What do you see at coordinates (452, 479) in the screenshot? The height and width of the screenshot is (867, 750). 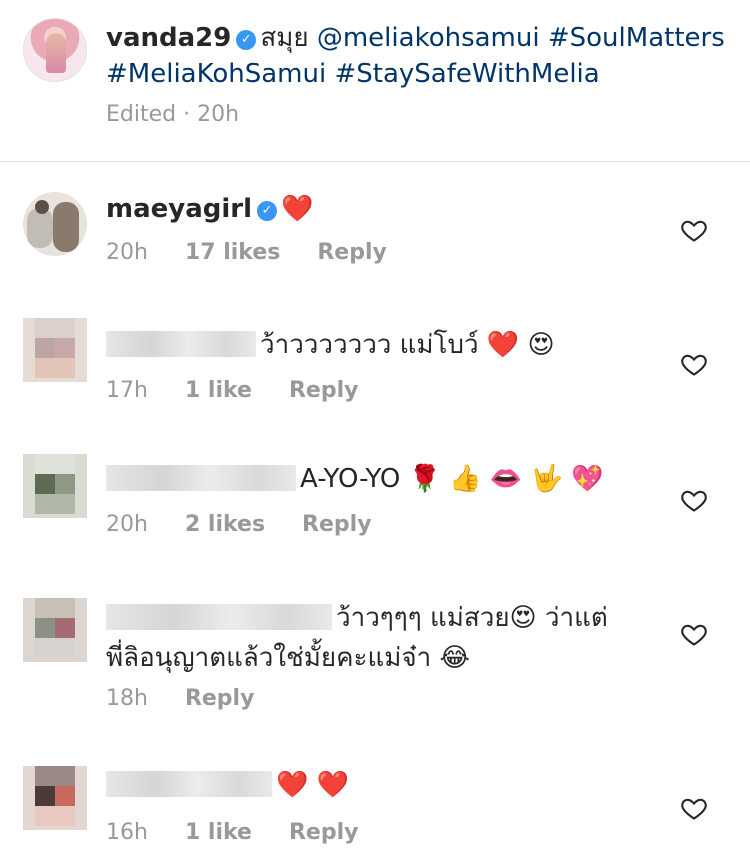 I see `comment-text: A-YO-YO 🌹 👍 👄 🤟 💖` at bounding box center [452, 479].